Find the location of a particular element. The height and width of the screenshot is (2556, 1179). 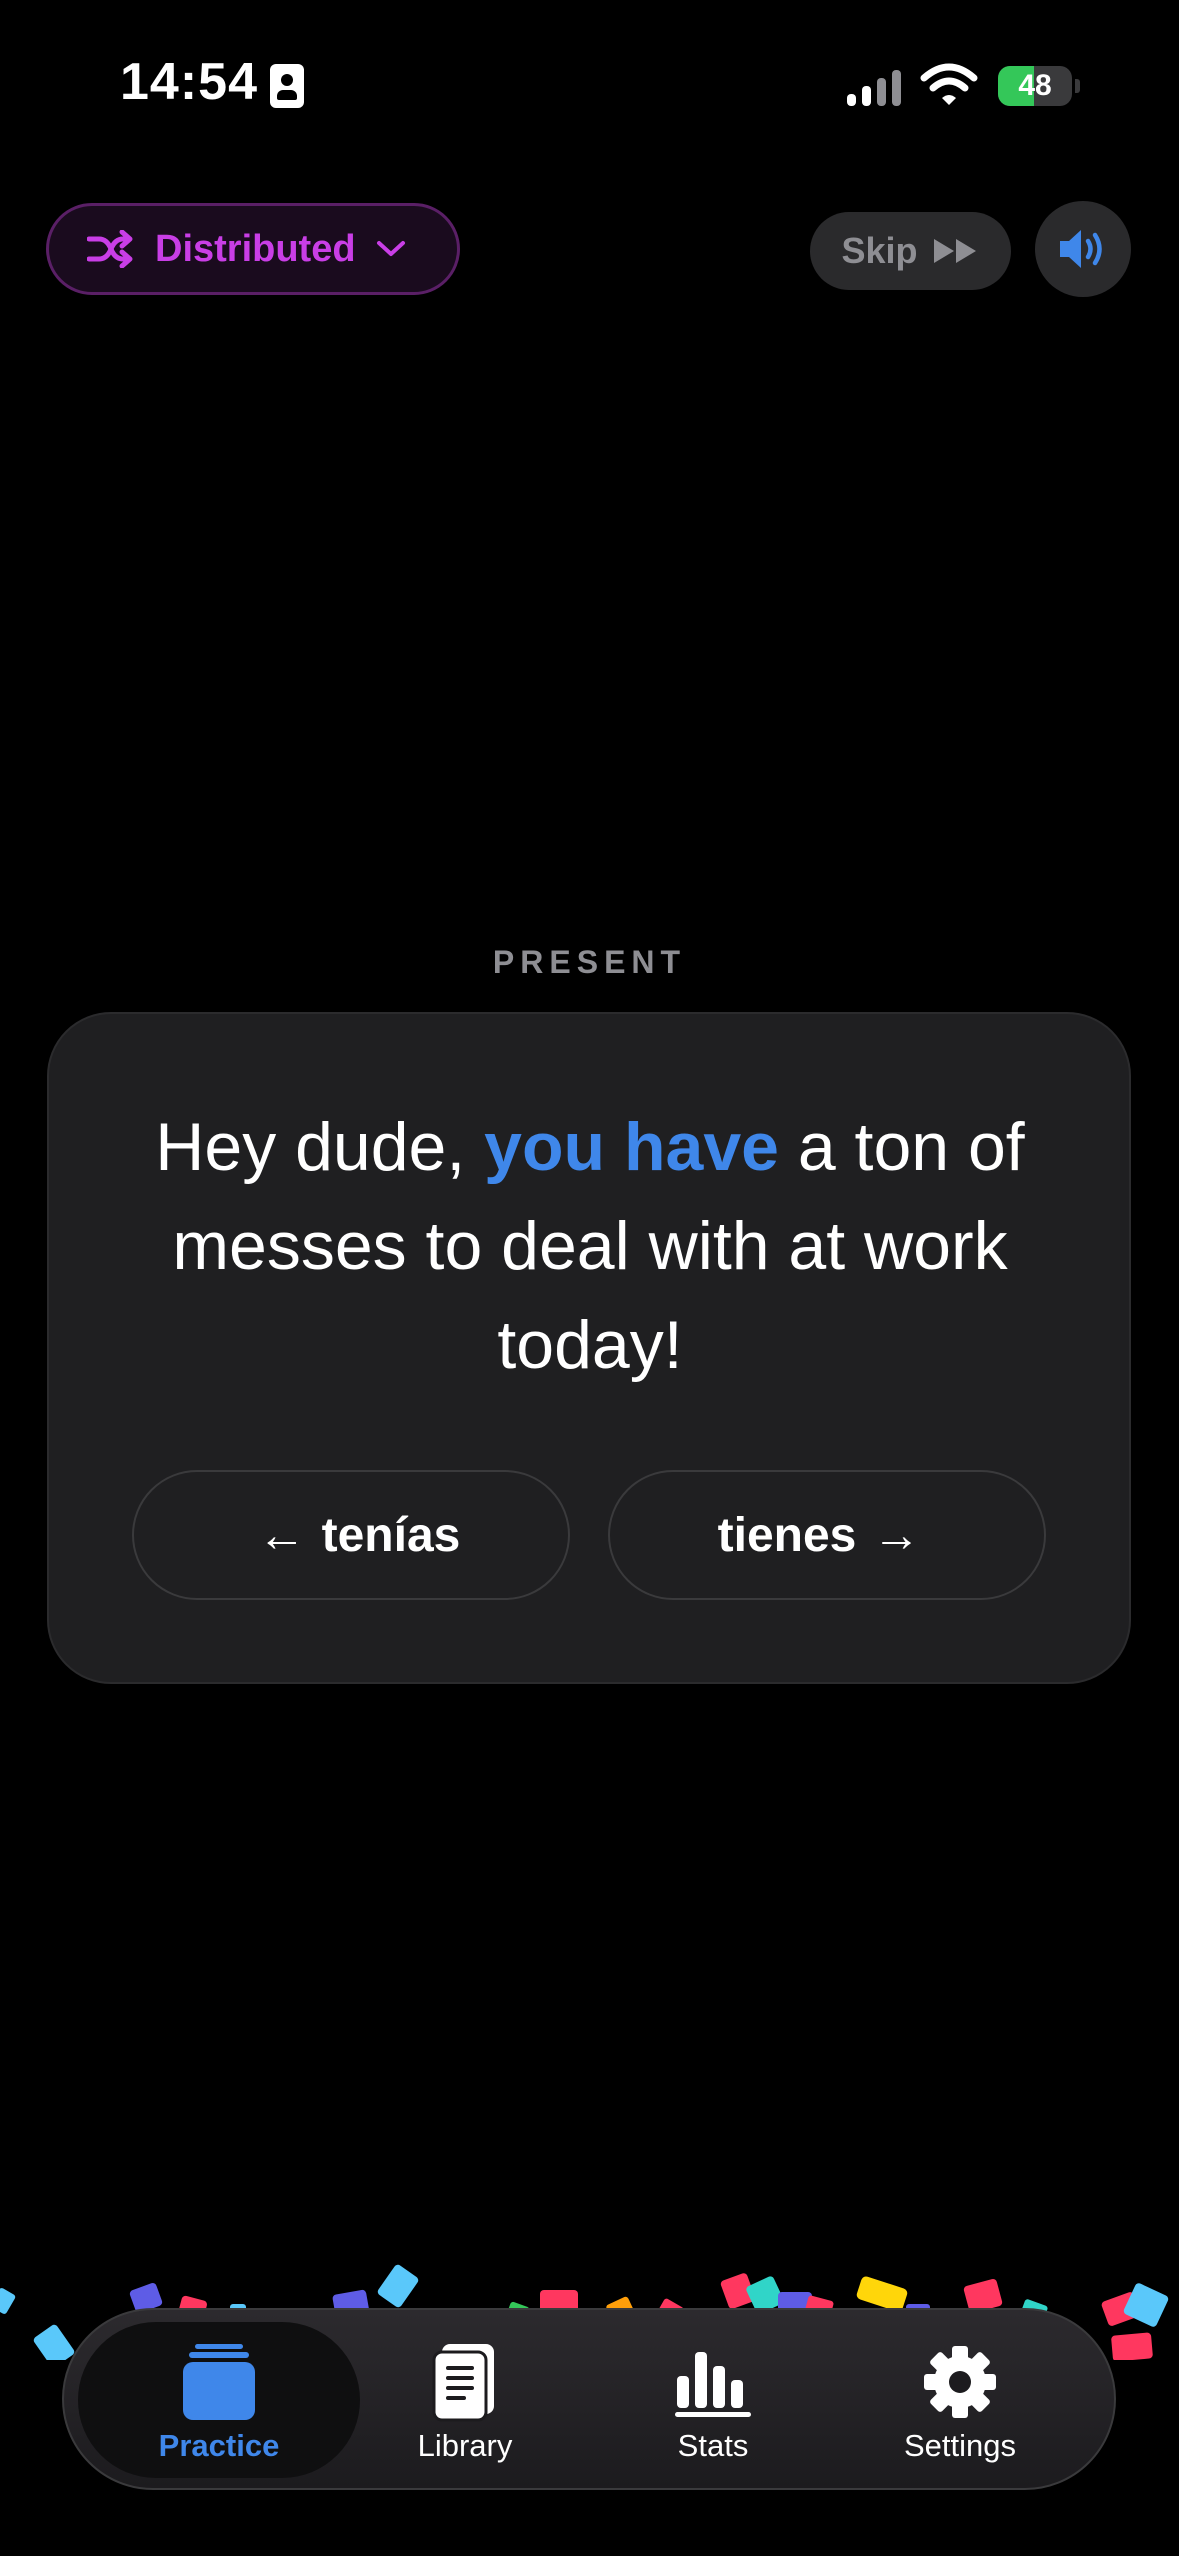

tab-library: Library is located at coordinates (465, 2405).